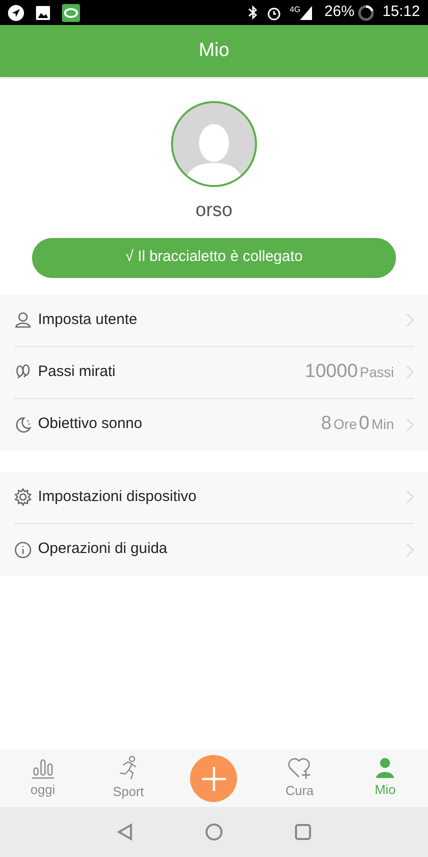 This screenshot has width=428, height=857. I want to click on settings-row: Operazioni di guida, so click(214, 550).